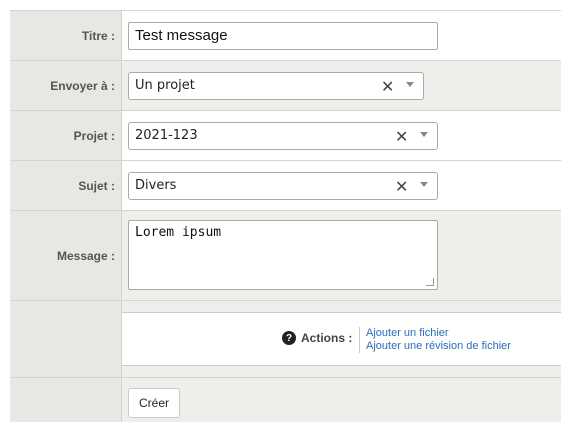 The image size is (561, 422). Describe the element at coordinates (341, 400) in the screenshot. I see `submit-cell: Créer` at that location.